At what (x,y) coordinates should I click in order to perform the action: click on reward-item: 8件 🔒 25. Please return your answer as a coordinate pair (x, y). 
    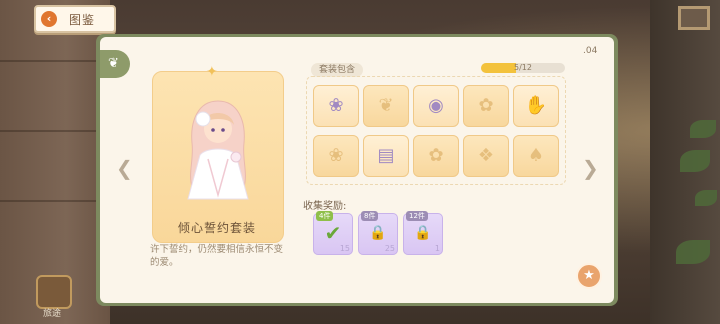
    Looking at the image, I should click on (378, 233).